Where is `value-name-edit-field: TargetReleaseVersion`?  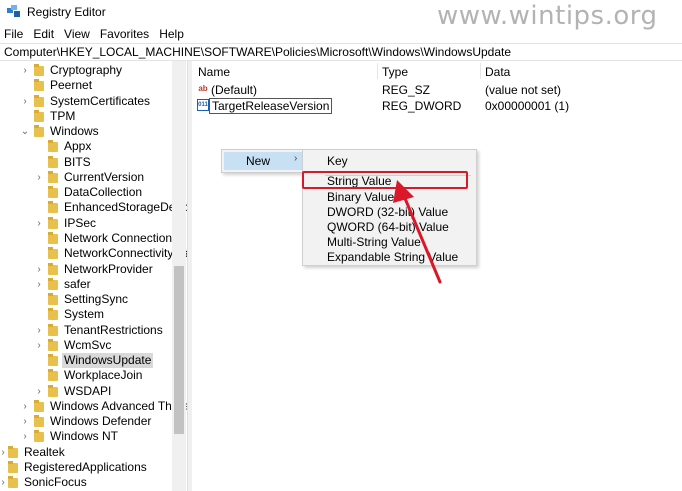
value-name-edit-field: TargetReleaseVersion is located at coordinates (271, 106).